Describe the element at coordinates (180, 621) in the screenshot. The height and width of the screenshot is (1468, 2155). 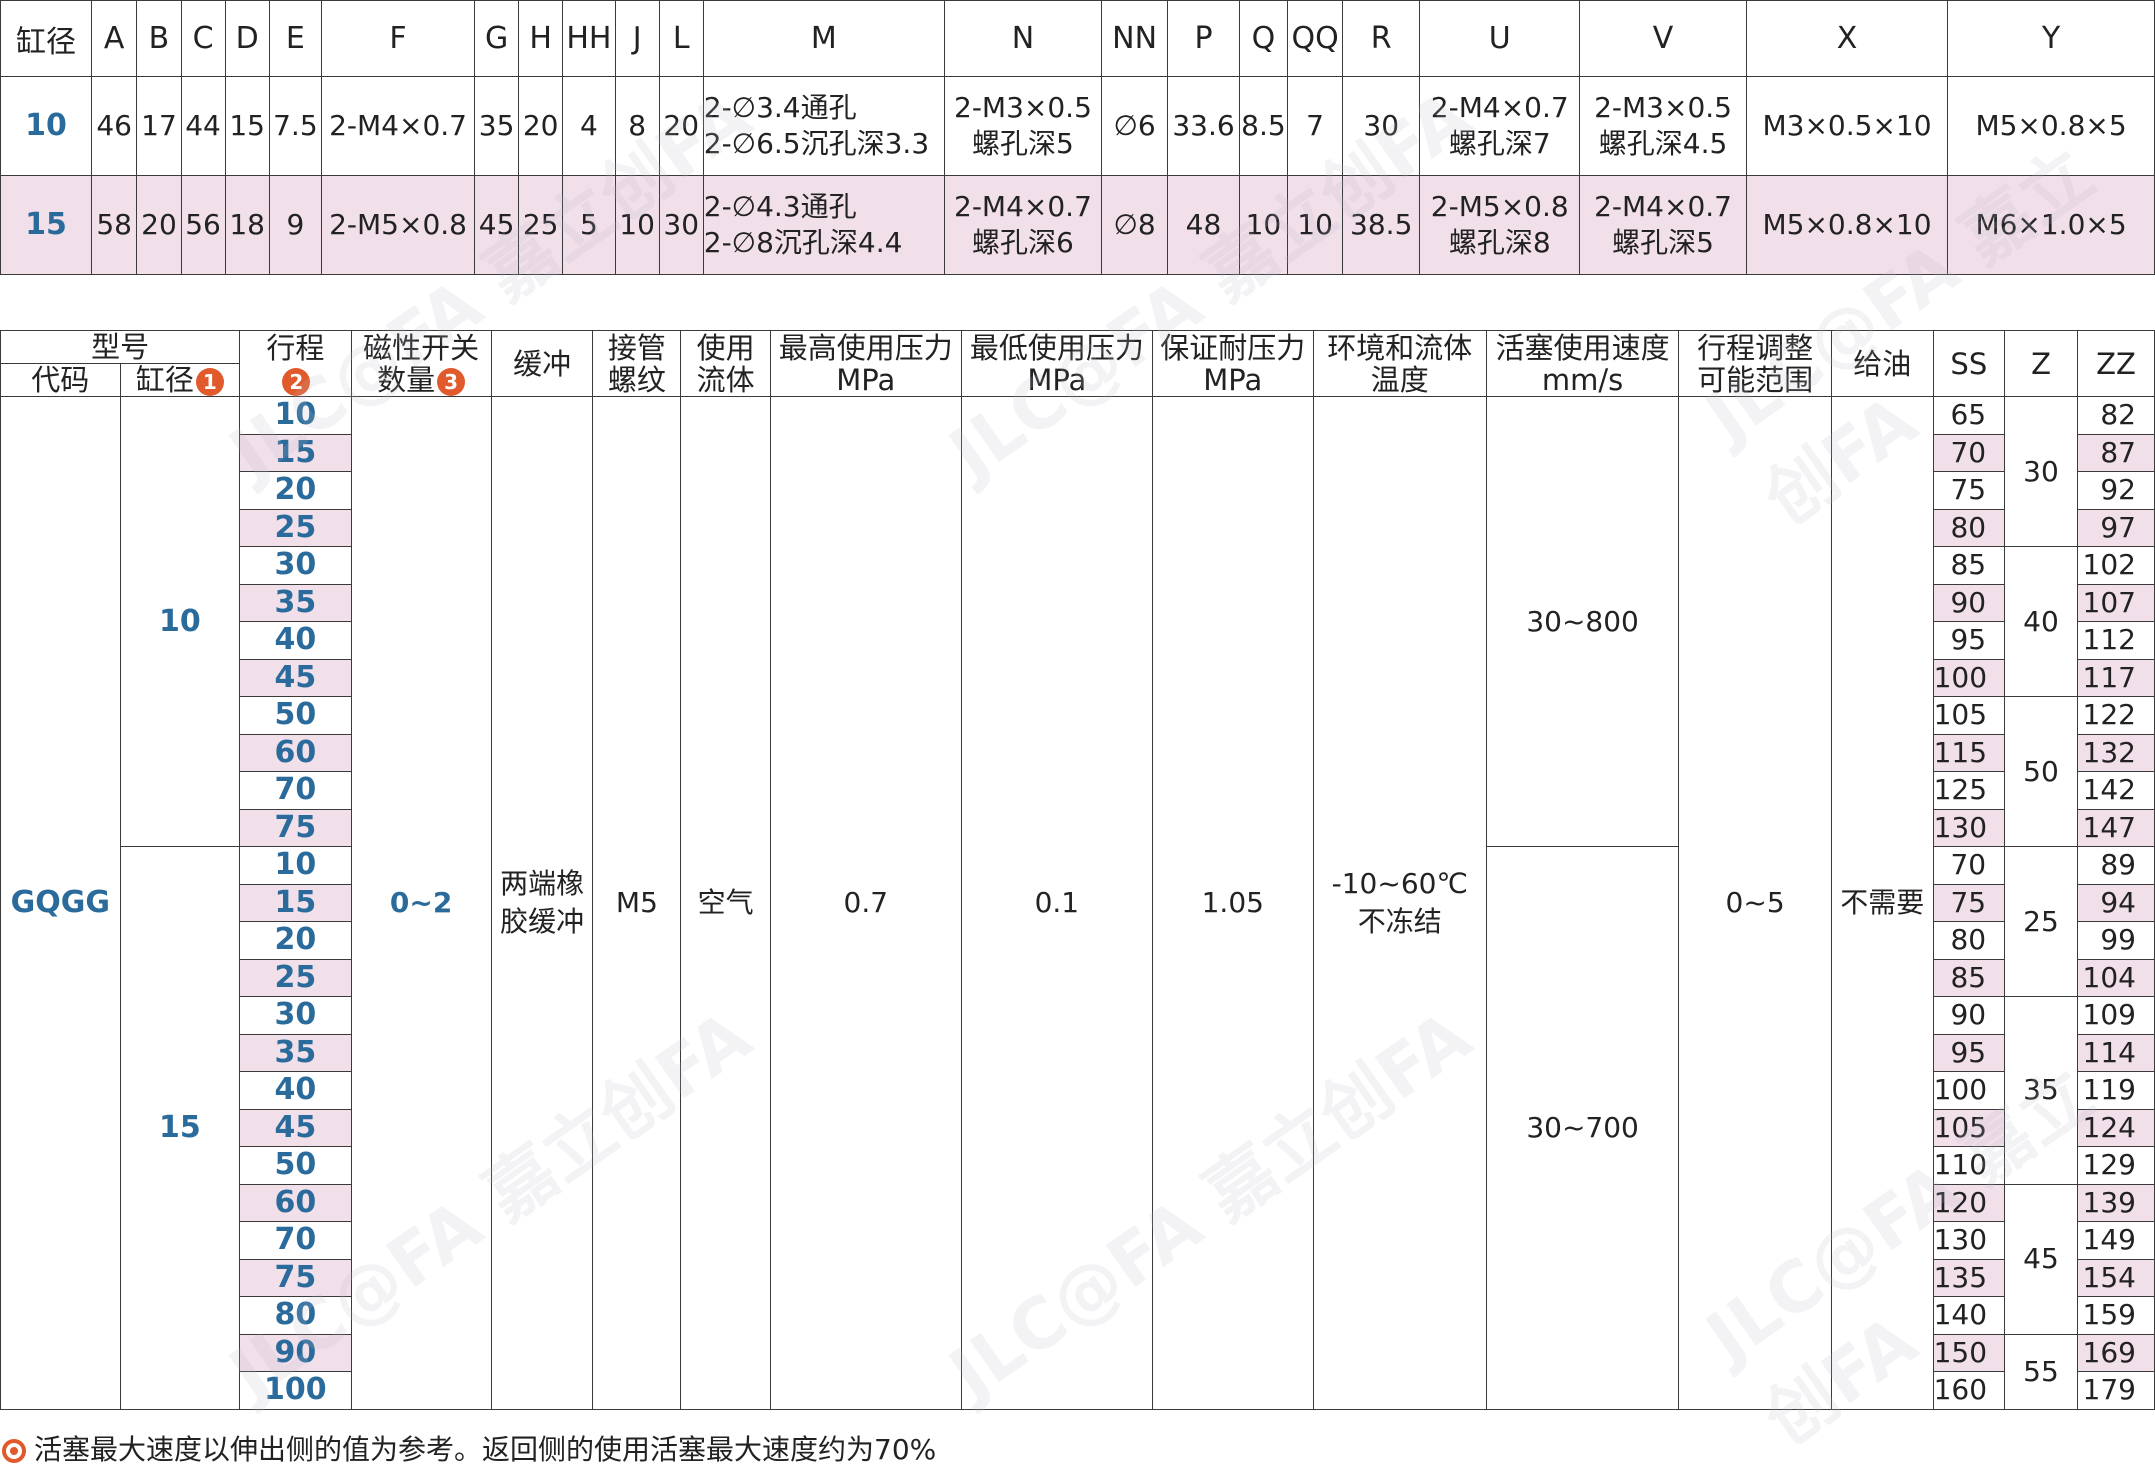
I see `bore-cell: 10` at that location.